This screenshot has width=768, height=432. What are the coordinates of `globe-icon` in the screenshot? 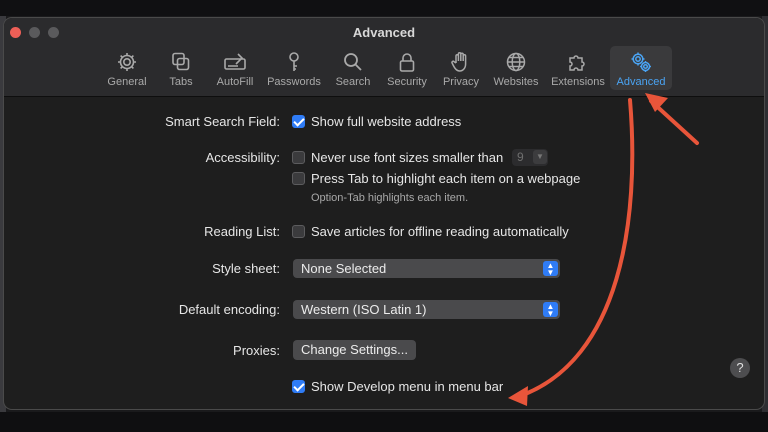 It's located at (516, 62).